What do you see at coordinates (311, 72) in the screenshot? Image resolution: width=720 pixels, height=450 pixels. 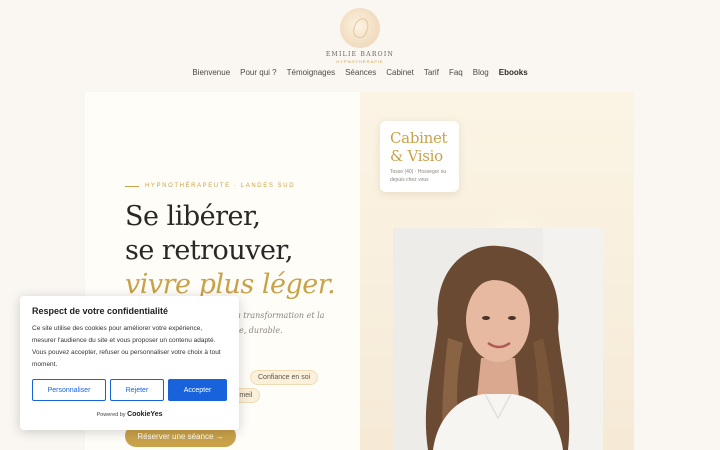 I see `nav-item-temoignages: Témoignages` at bounding box center [311, 72].